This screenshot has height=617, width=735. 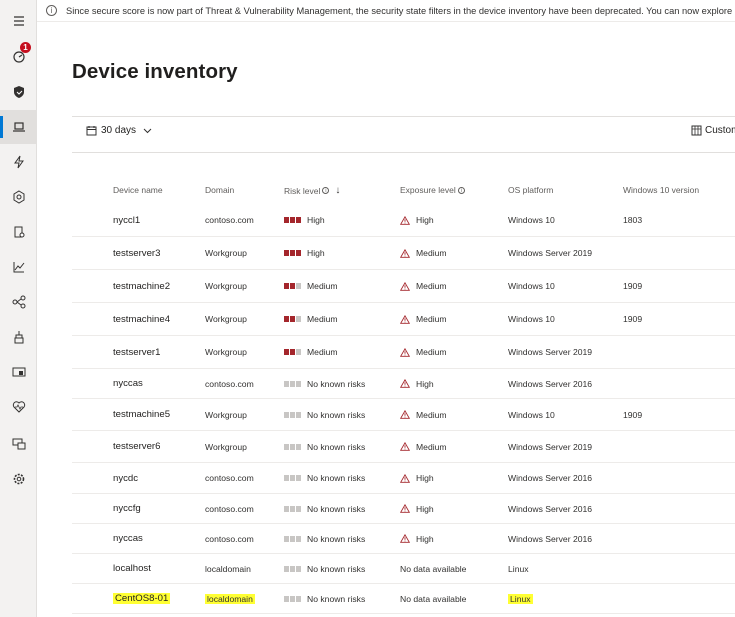 I want to click on partners-icon, so click(x=18, y=302).